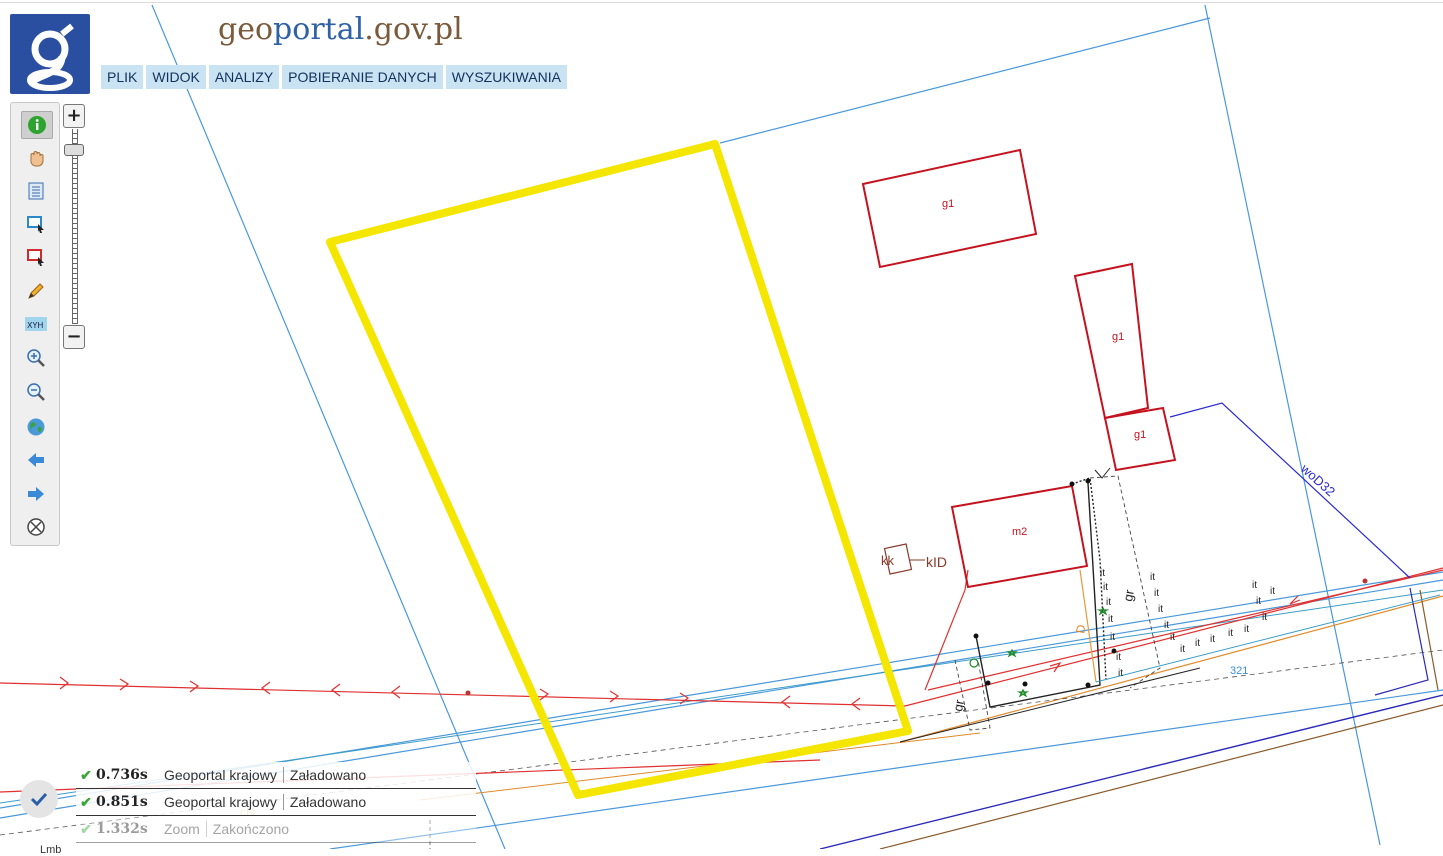  I want to click on menu-wyszukiwania: WYSZUKIWANIA, so click(506, 77).